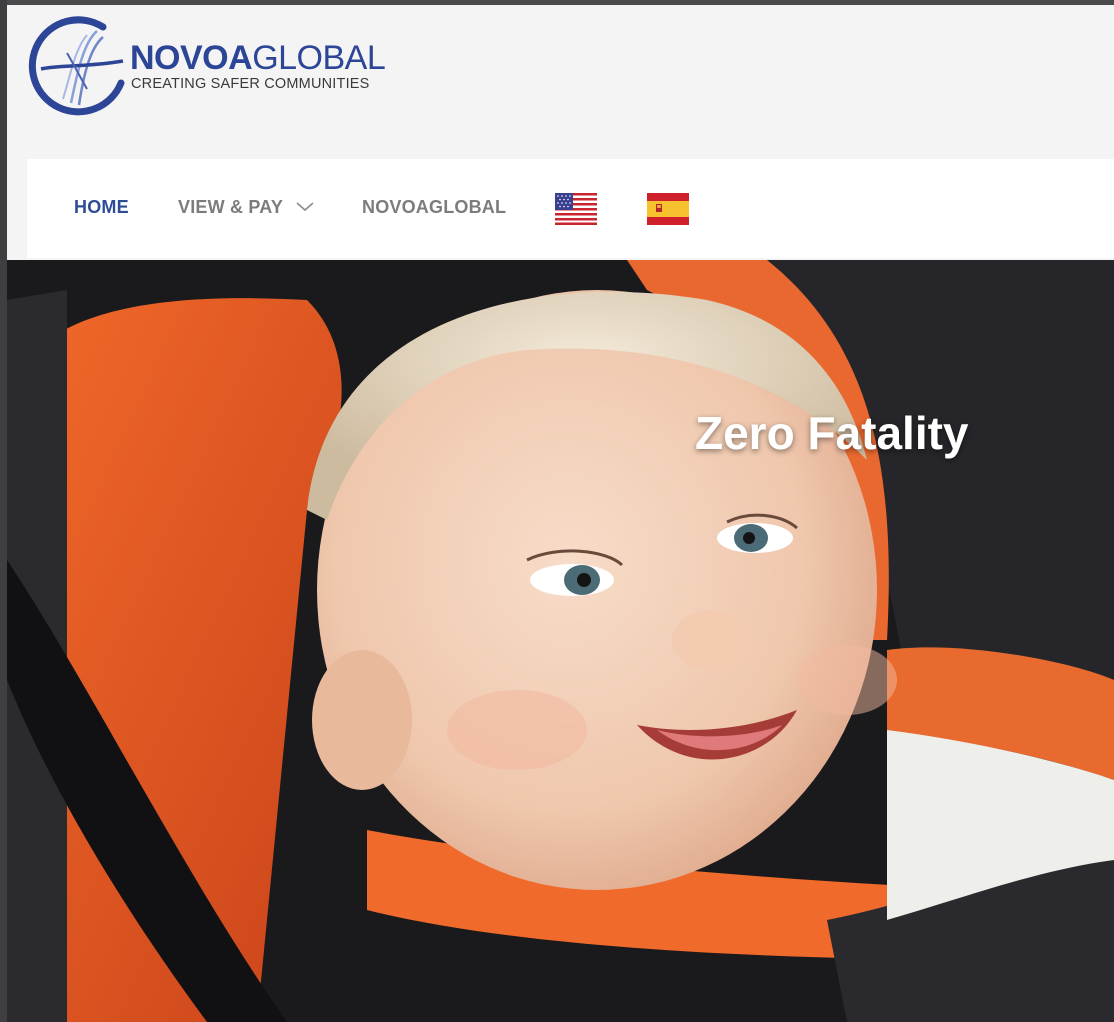 This screenshot has height=1022, width=1114. What do you see at coordinates (191, 58) in the screenshot?
I see `logo-wordmark-bold: NOVOA` at bounding box center [191, 58].